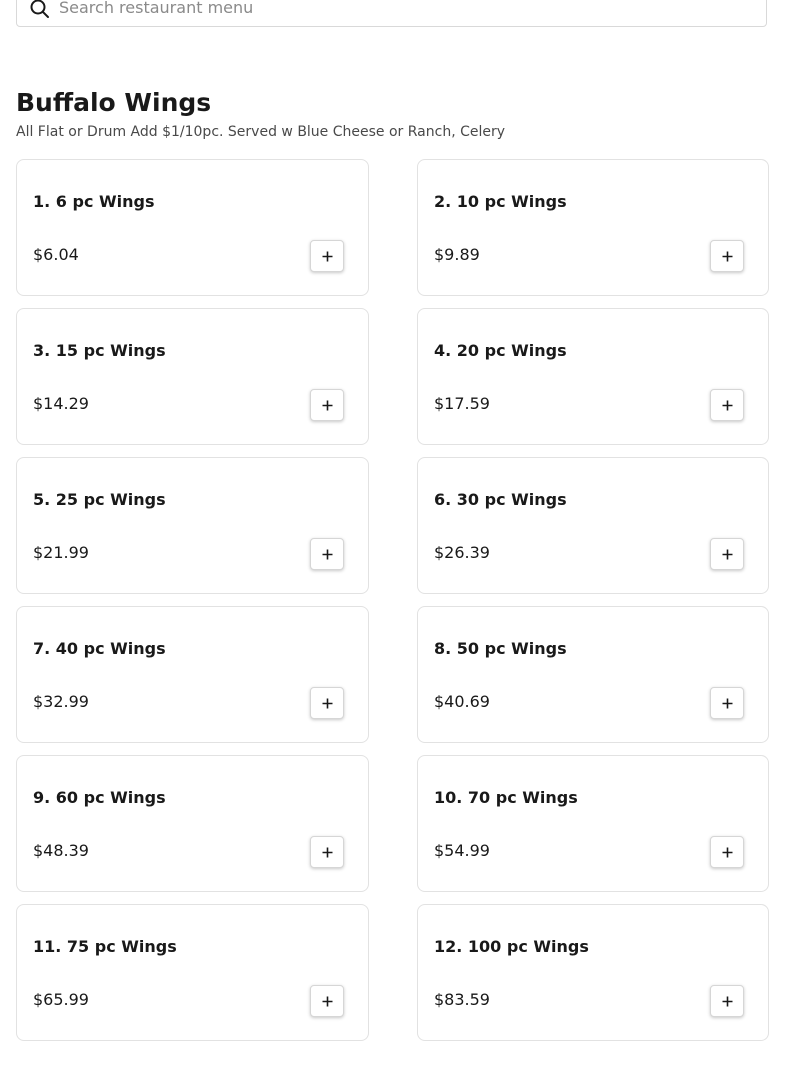 This screenshot has height=1083, width=785. Describe the element at coordinates (462, 999) in the screenshot. I see `item-price: $83.59` at that location.